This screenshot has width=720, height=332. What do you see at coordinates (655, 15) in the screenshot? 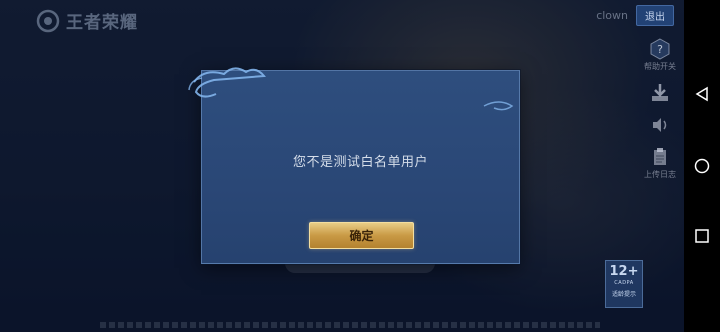
I see `logout-button: 退出` at bounding box center [655, 15].